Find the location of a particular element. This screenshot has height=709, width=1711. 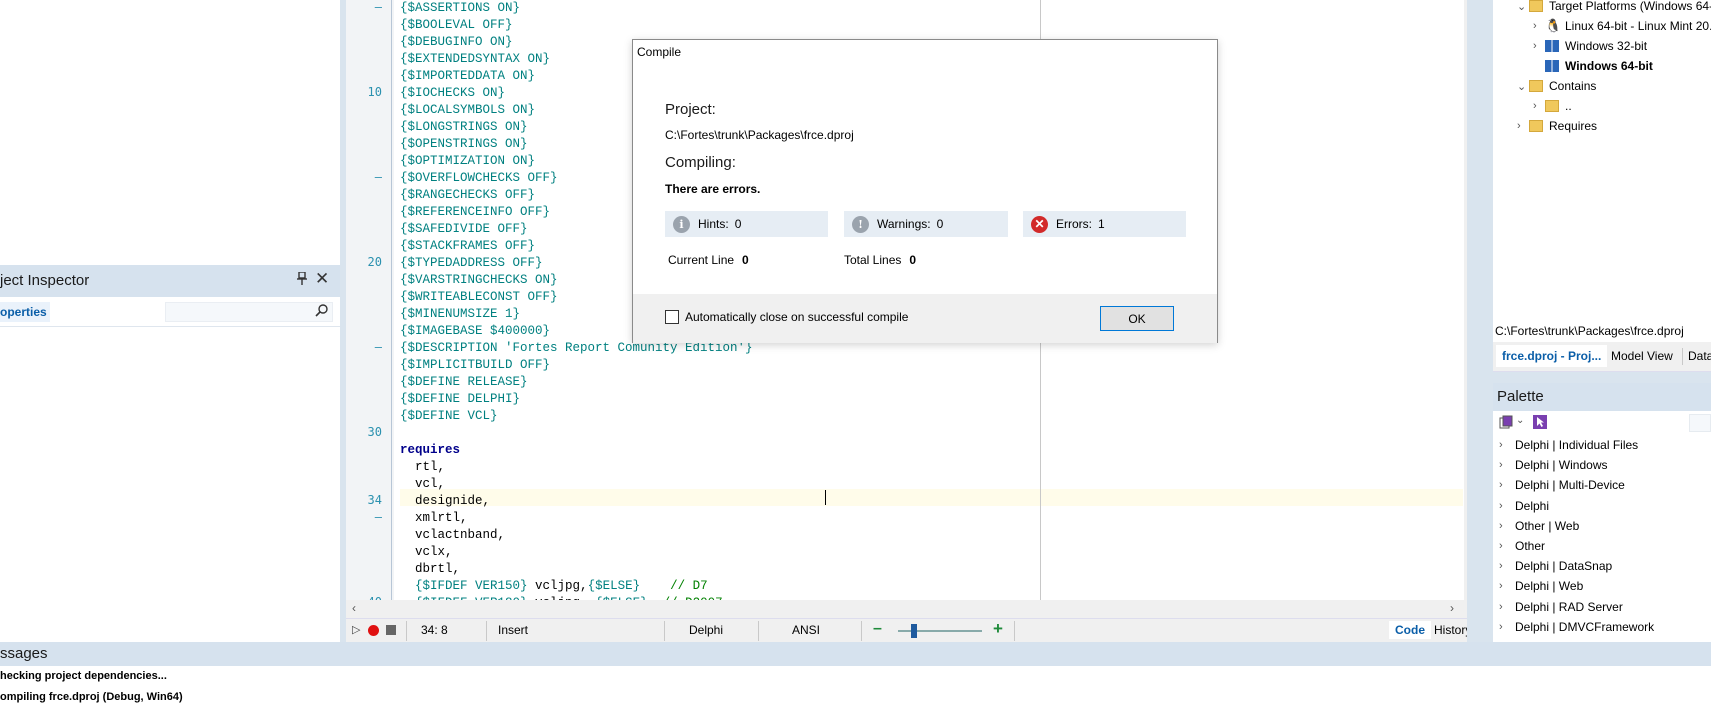

tab-code: Code is located at coordinates (1410, 630).